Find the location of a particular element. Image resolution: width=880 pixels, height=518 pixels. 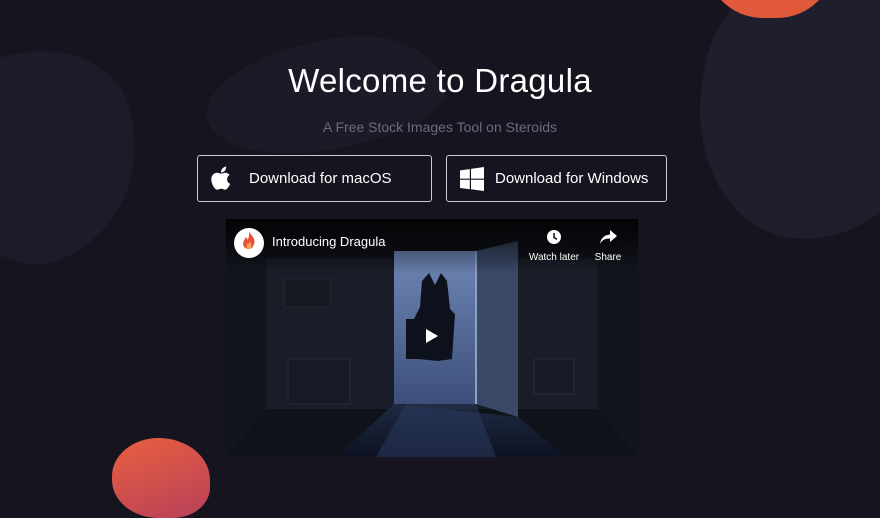

share-label: Share is located at coordinates (608, 257).